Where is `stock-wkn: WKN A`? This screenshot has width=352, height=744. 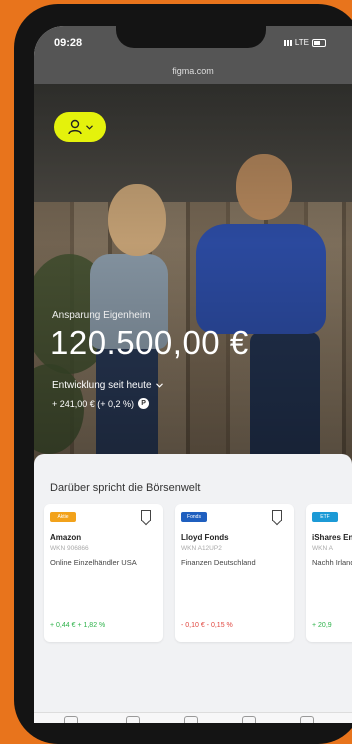
stock-wkn: WKN A is located at coordinates (322, 548).